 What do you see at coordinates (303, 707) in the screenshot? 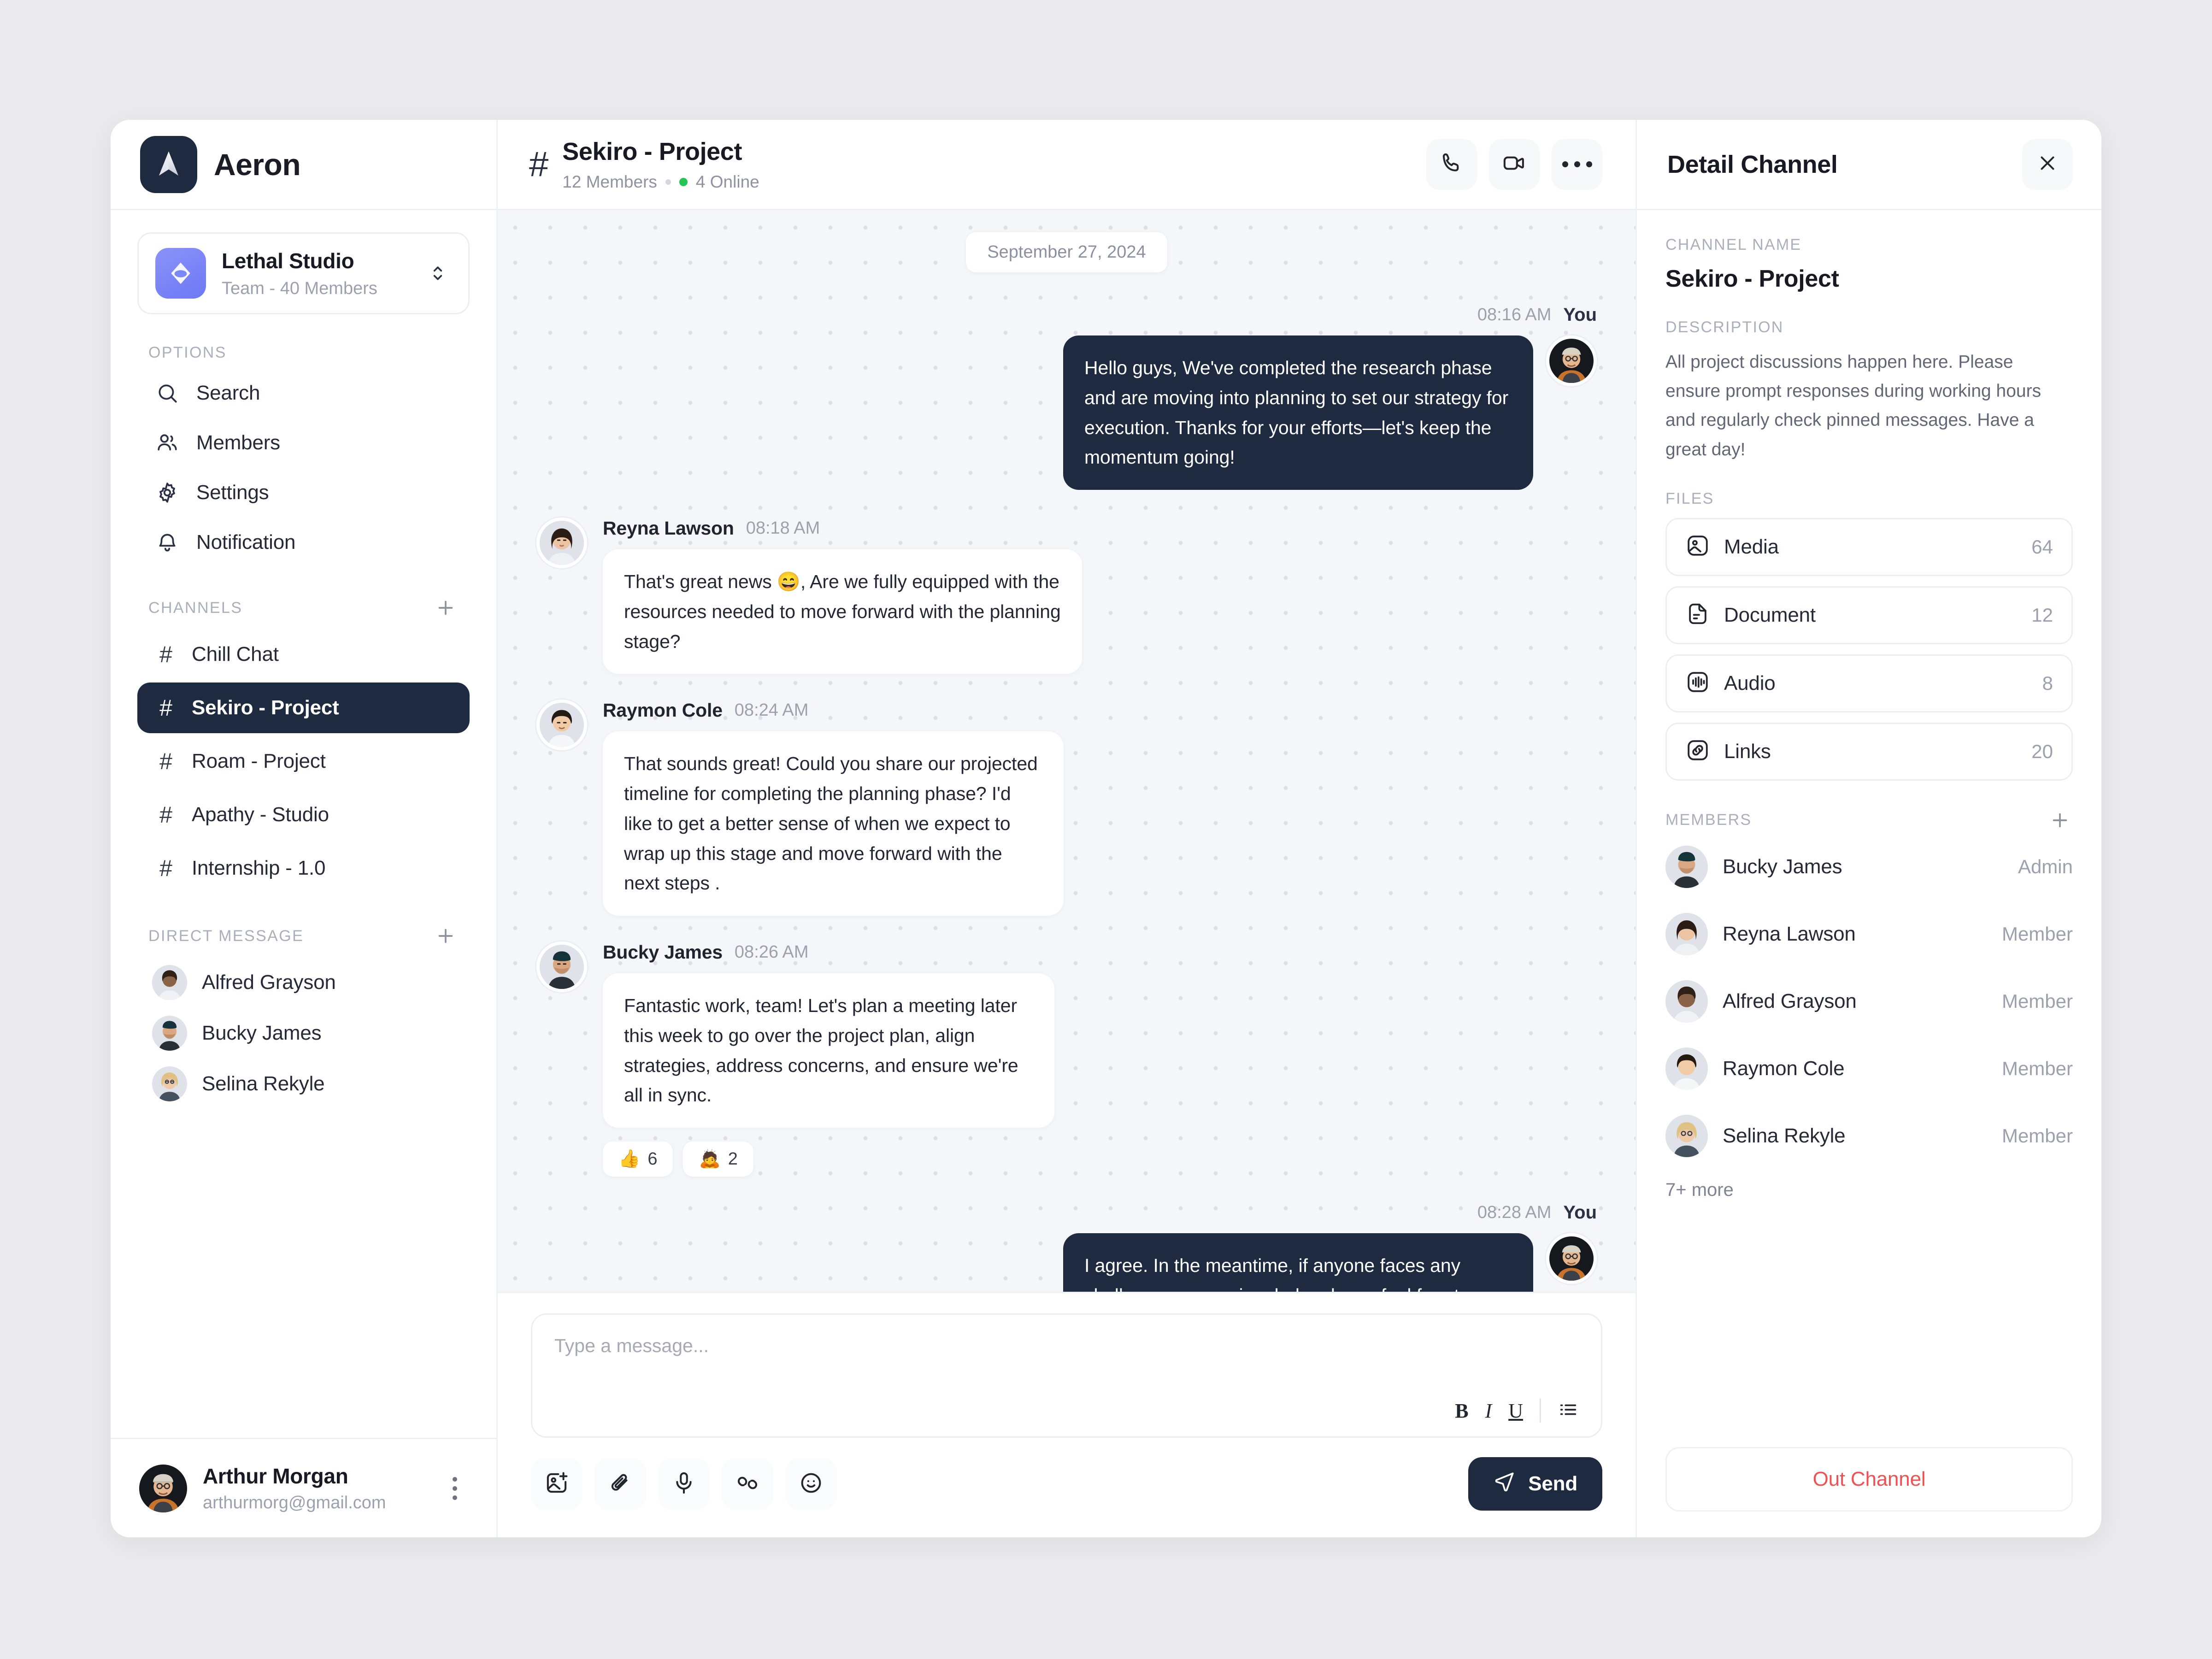
I see `sidebar-channel-sekiro-project: # Sekiro - Project` at bounding box center [303, 707].